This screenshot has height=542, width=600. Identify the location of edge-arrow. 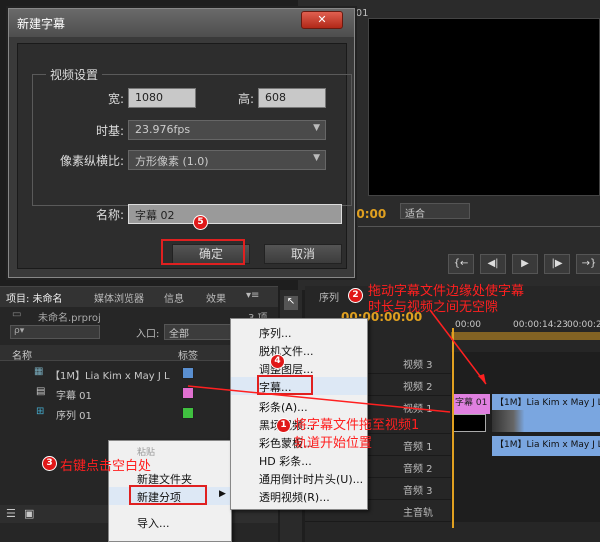
(458, 347).